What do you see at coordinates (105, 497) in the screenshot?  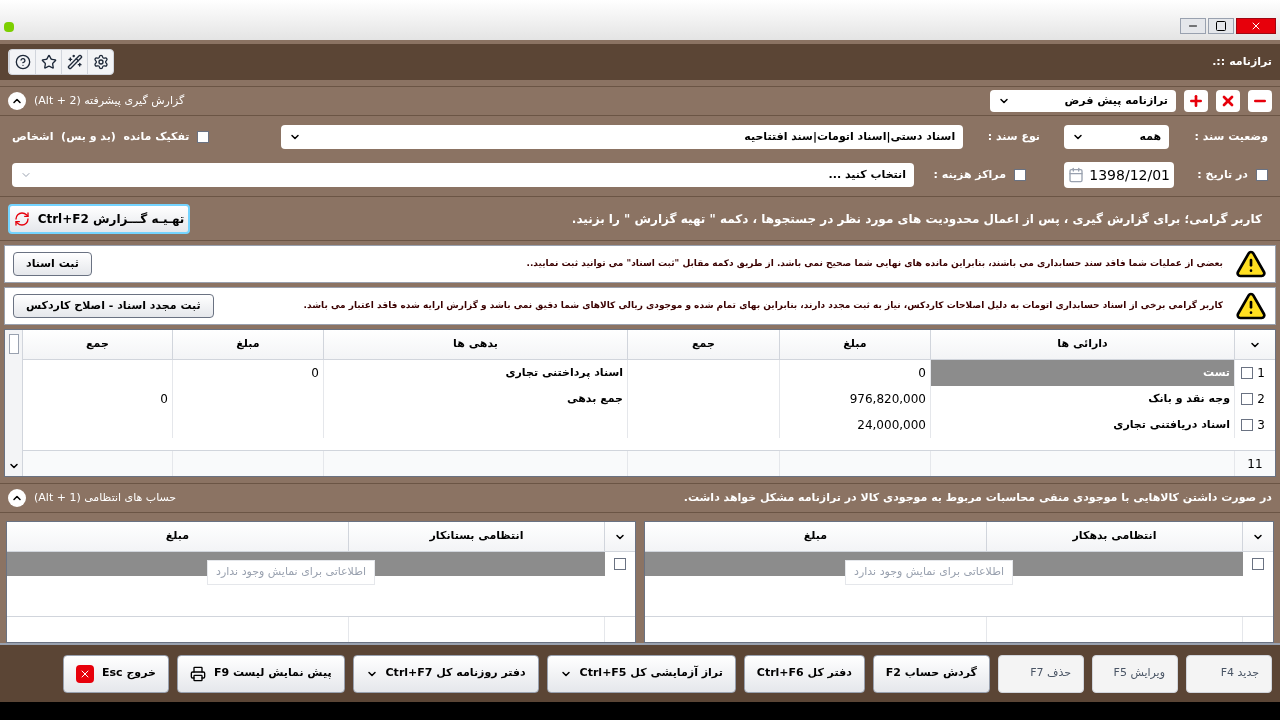 I see `section-title: حساب های انتظامی (Alt + 1)` at bounding box center [105, 497].